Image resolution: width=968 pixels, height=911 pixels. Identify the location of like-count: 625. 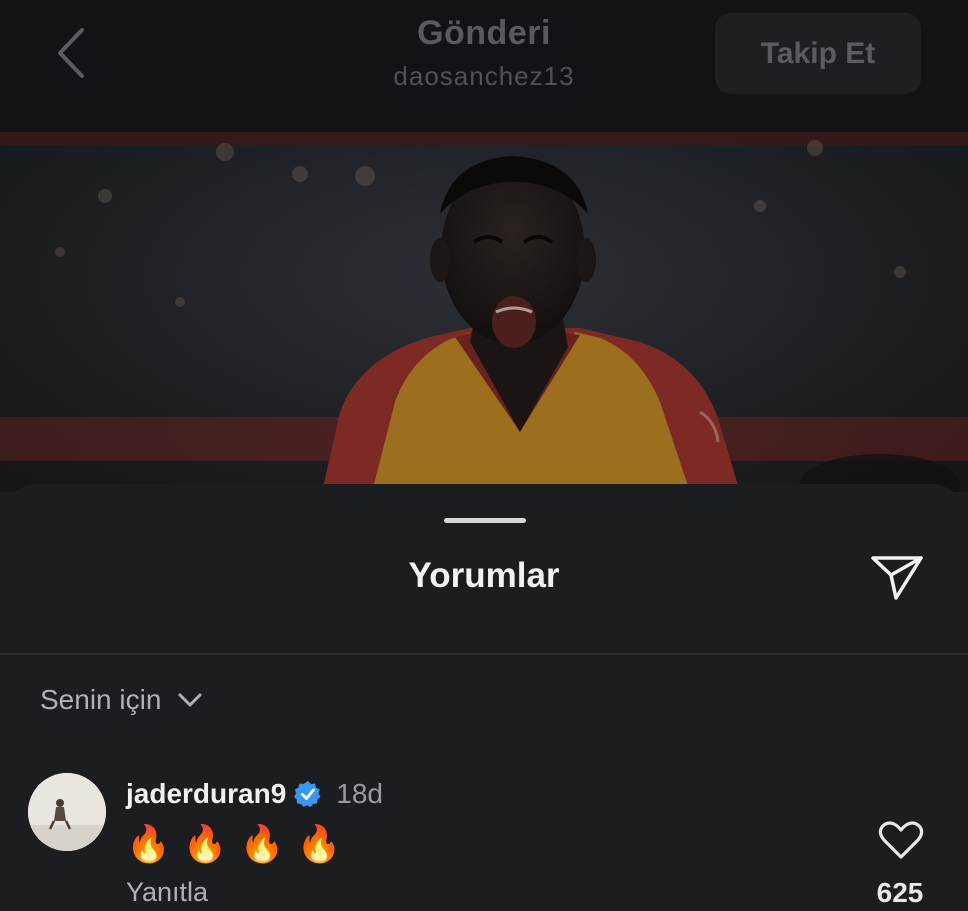
(900, 892).